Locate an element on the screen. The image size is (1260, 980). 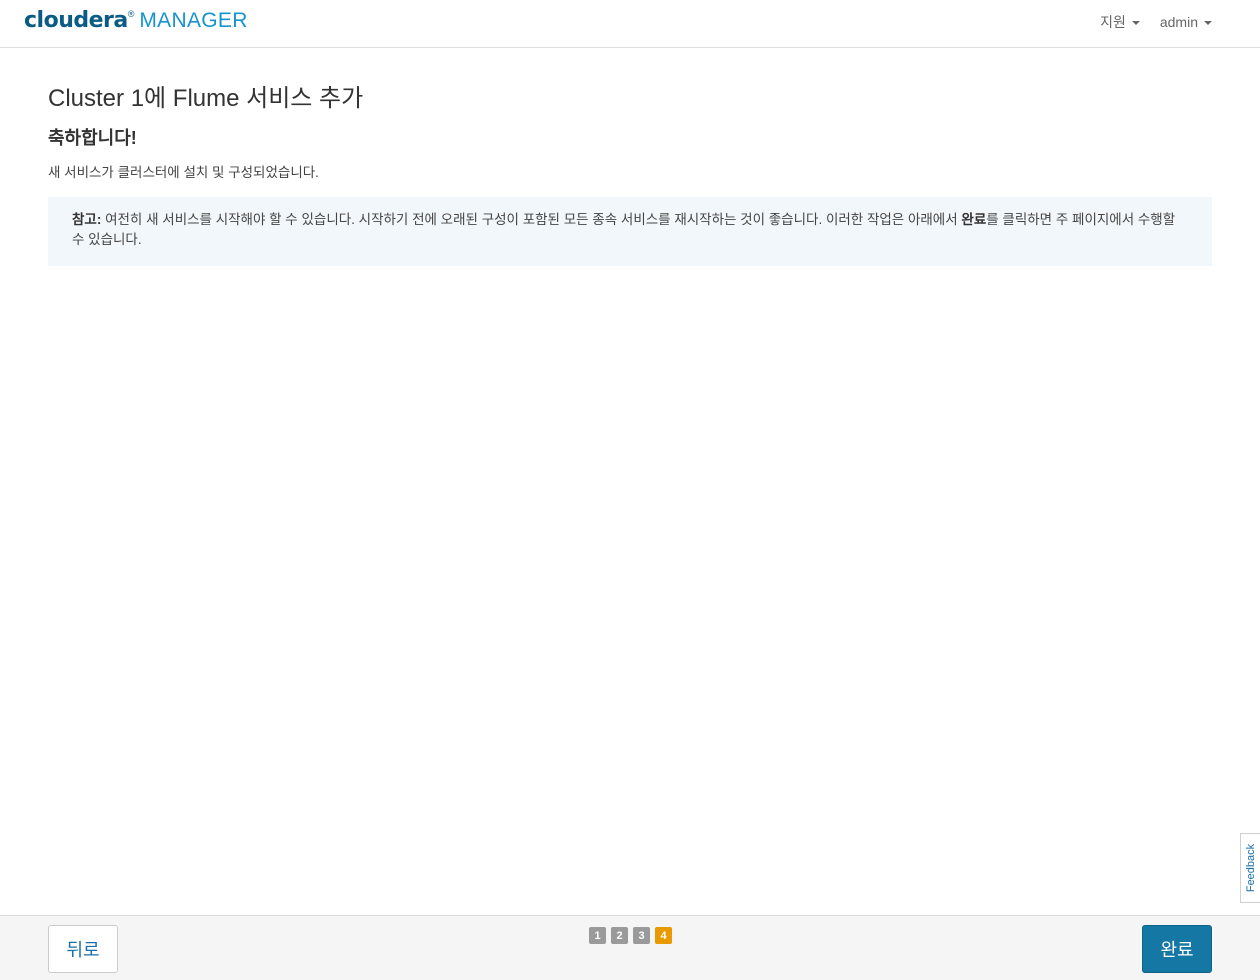
step-badge-3: 3 is located at coordinates (641, 935).